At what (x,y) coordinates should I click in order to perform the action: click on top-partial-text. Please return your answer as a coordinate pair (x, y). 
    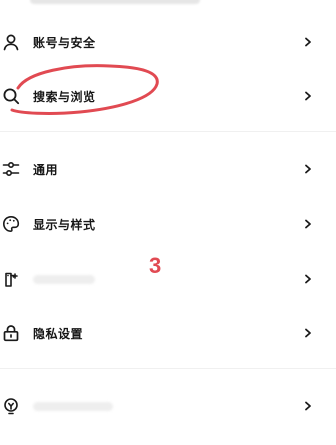
    Looking at the image, I should click on (168, 7).